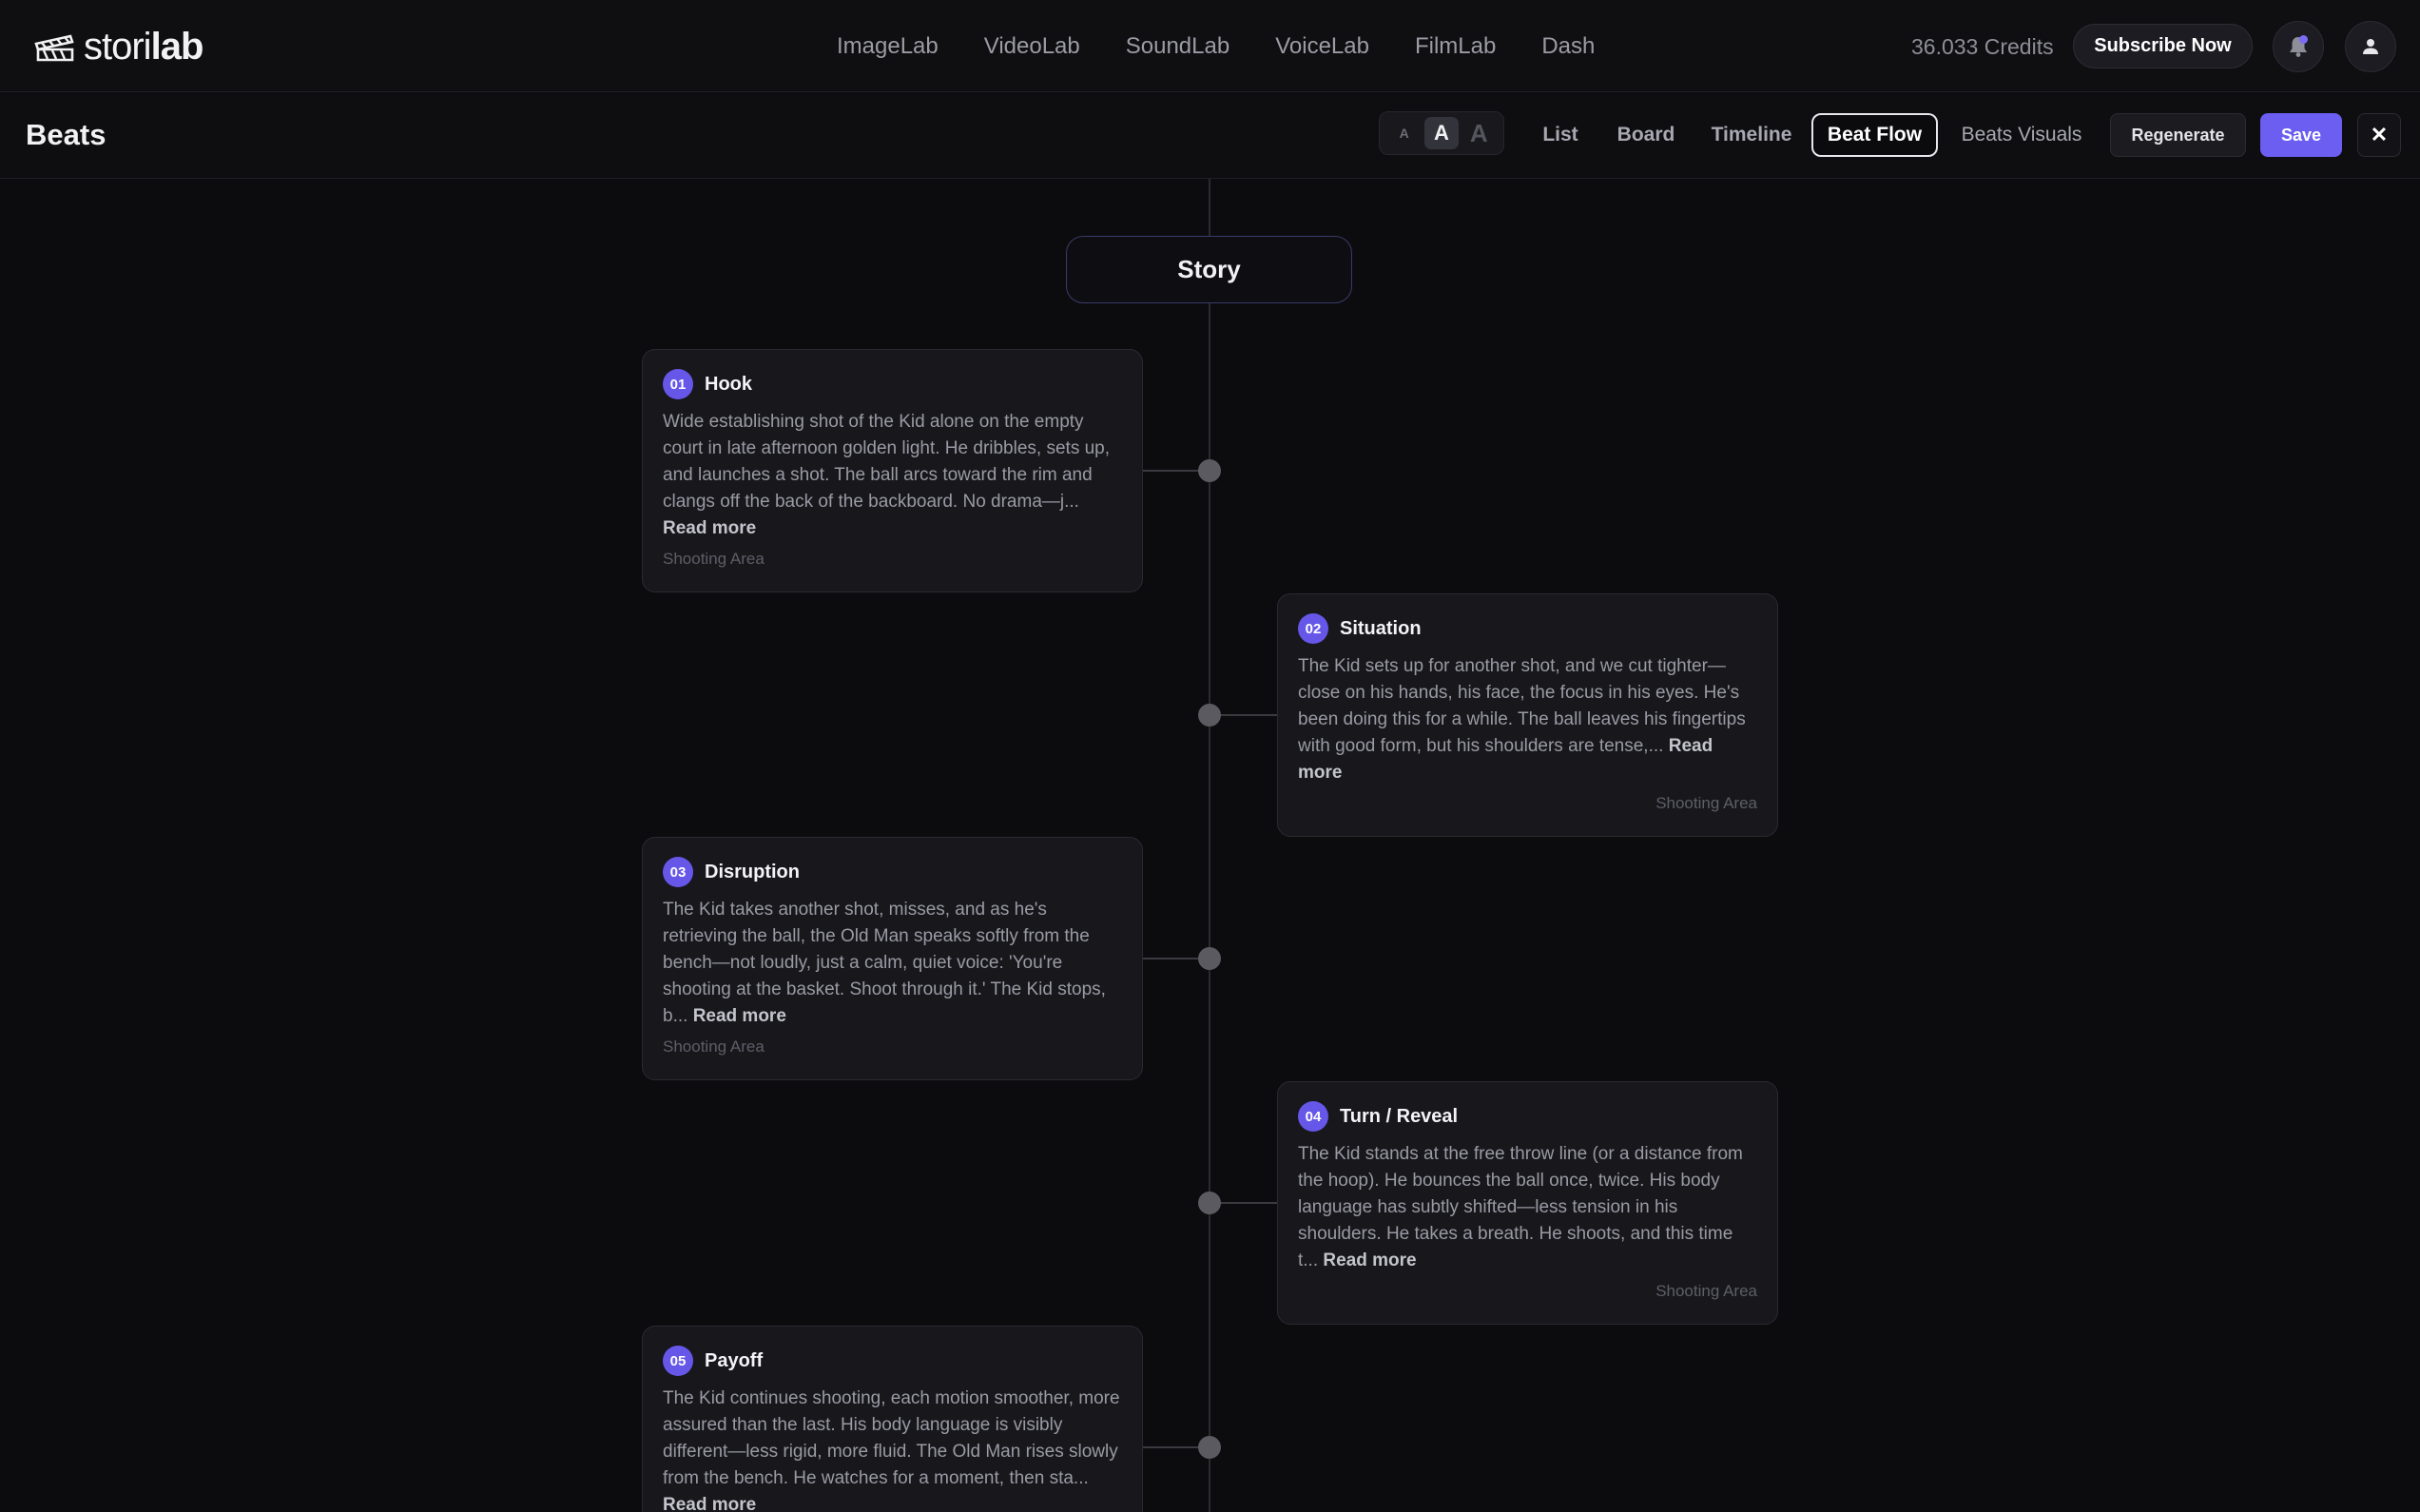 The height and width of the screenshot is (1512, 2420). Describe the element at coordinates (1874, 135) in the screenshot. I see `tab-beat-flow: Beat Flow` at that location.